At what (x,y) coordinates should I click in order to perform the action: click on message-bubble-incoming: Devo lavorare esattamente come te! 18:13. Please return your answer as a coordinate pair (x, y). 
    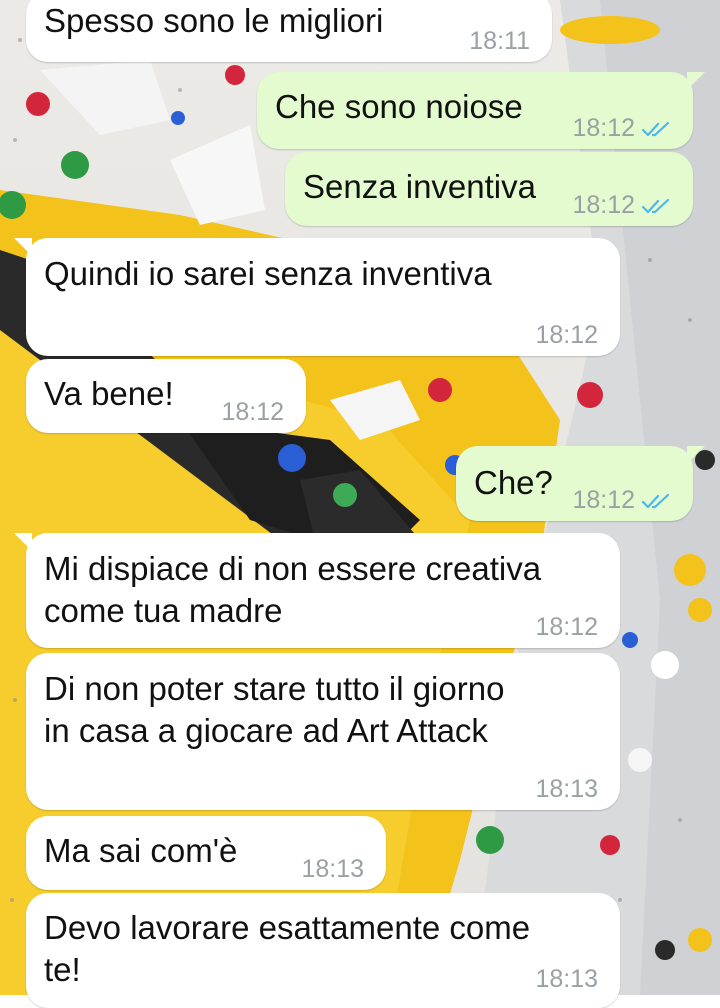
    Looking at the image, I should click on (323, 950).